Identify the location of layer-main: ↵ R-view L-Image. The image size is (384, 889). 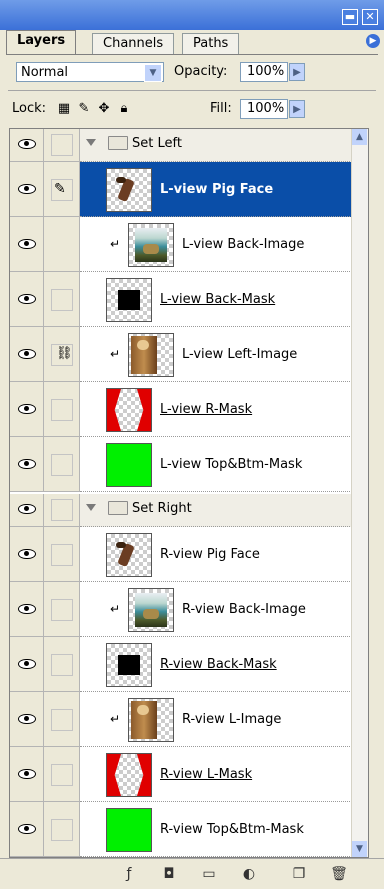
(224, 719).